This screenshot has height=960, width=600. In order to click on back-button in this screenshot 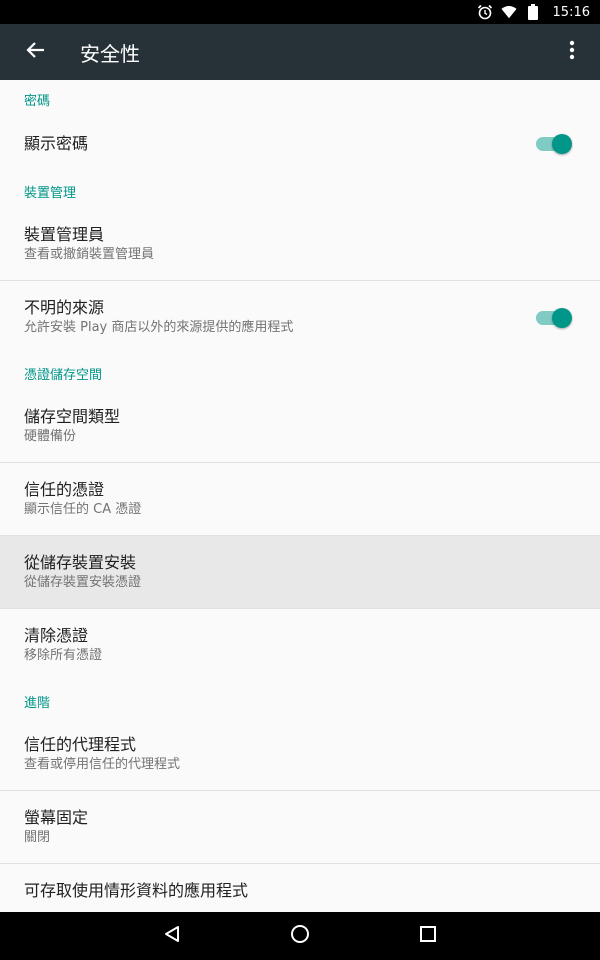, I will do `click(36, 52)`.